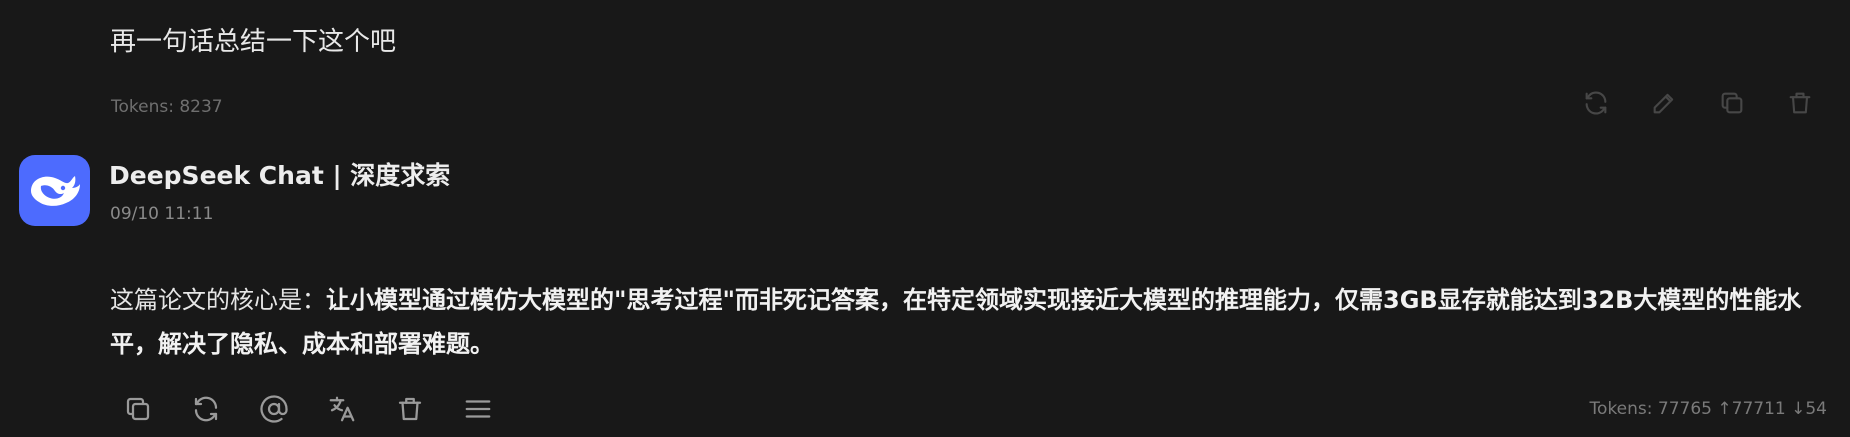 The height and width of the screenshot is (437, 1850). What do you see at coordinates (1664, 103) in the screenshot?
I see `edit-icon` at bounding box center [1664, 103].